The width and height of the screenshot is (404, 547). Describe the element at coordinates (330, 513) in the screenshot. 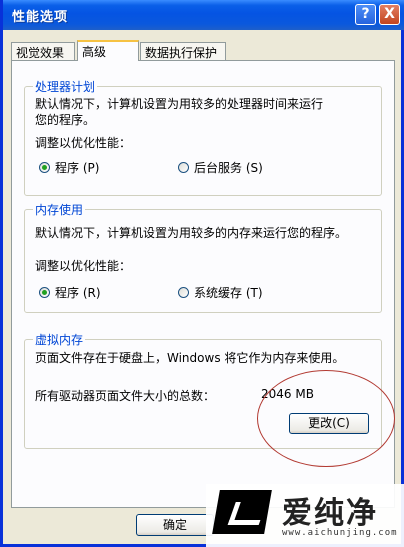

I see `watermark-main-text: 爱纯净` at that location.